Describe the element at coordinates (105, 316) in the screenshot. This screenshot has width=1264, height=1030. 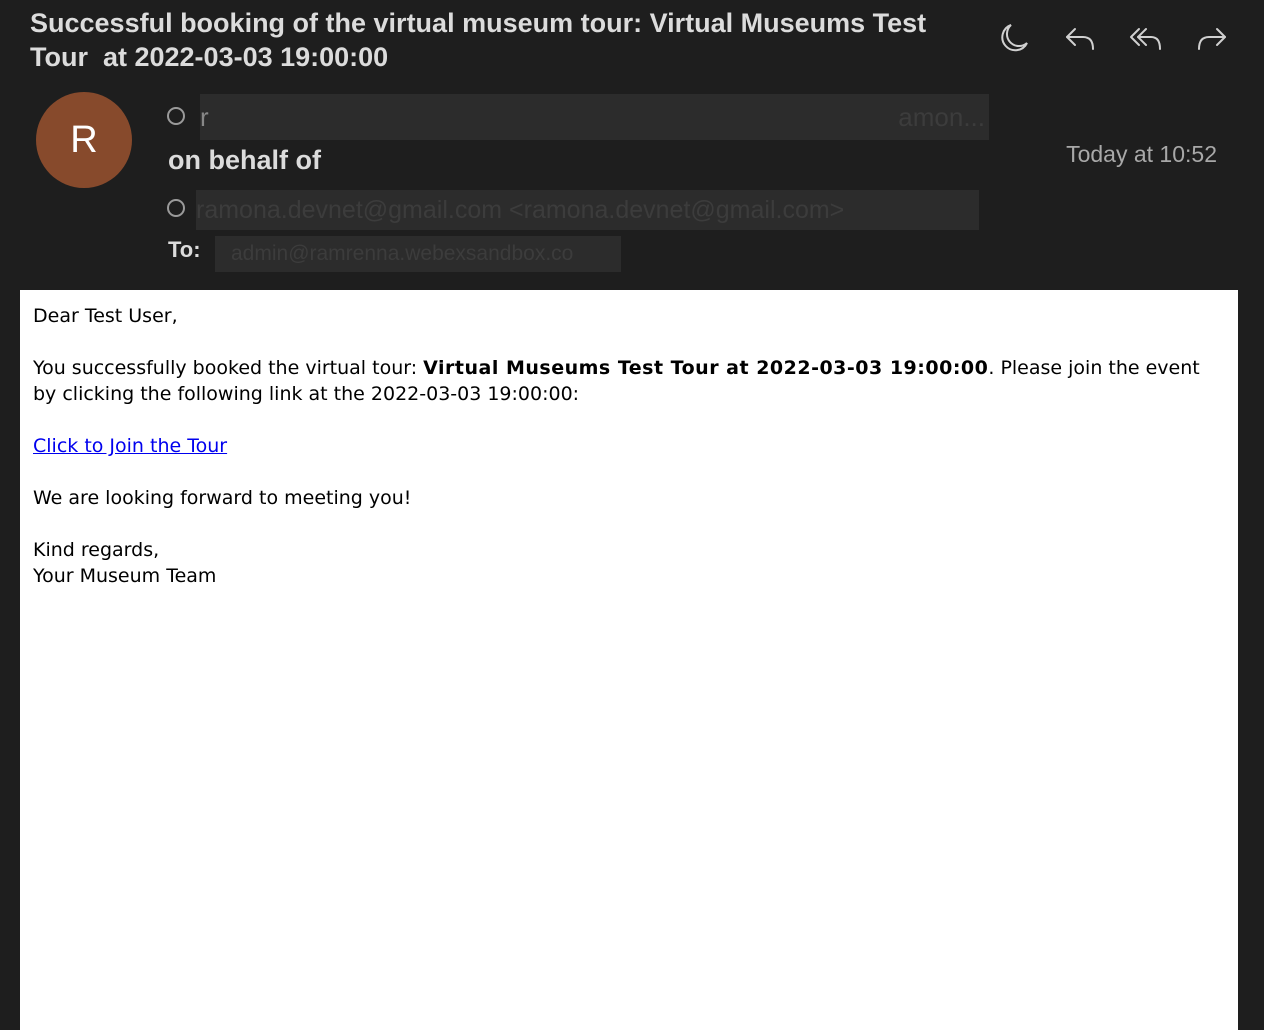
I see `body-greeting: Dear Test User,` at that location.